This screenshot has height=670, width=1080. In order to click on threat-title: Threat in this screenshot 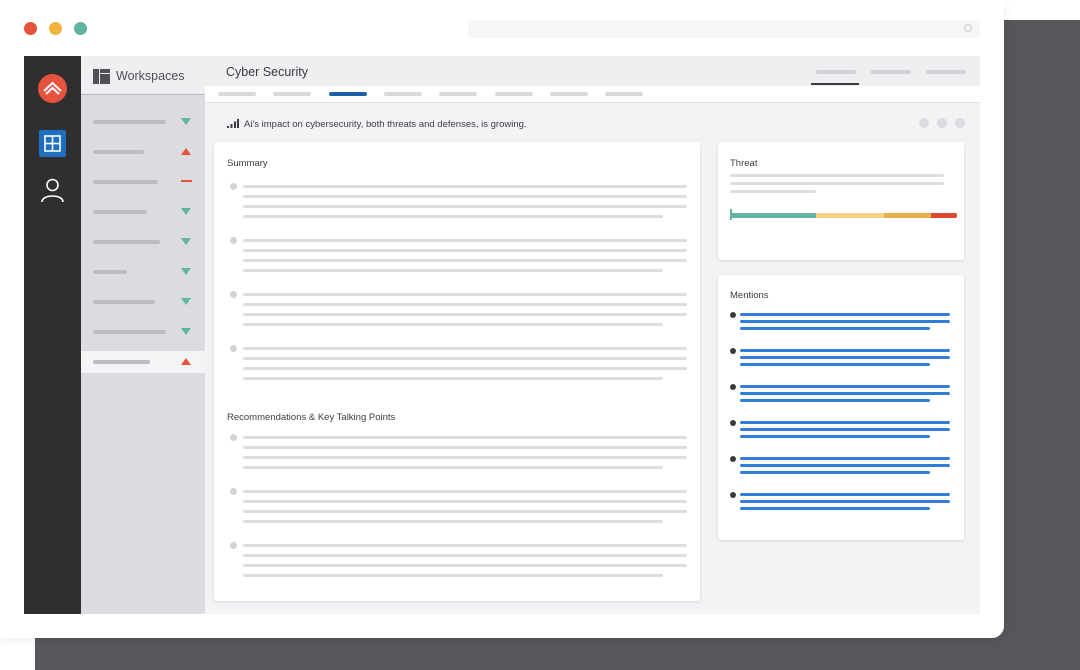, I will do `click(744, 163)`.